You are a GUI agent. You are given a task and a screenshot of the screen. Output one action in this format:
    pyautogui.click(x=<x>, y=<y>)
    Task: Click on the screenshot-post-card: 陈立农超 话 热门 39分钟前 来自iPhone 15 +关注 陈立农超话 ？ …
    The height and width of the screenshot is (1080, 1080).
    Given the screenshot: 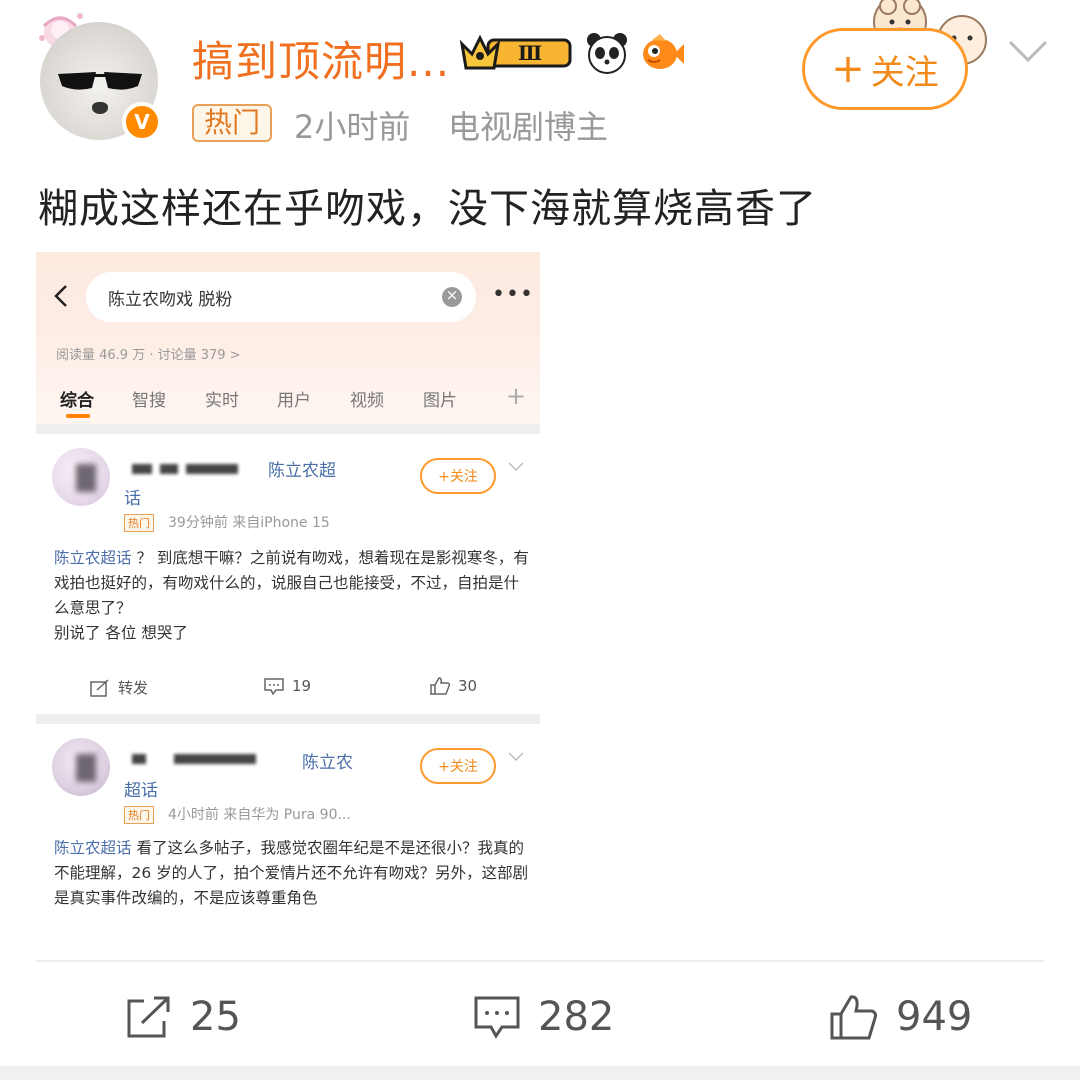 What is the action you would take?
    pyautogui.click(x=288, y=574)
    